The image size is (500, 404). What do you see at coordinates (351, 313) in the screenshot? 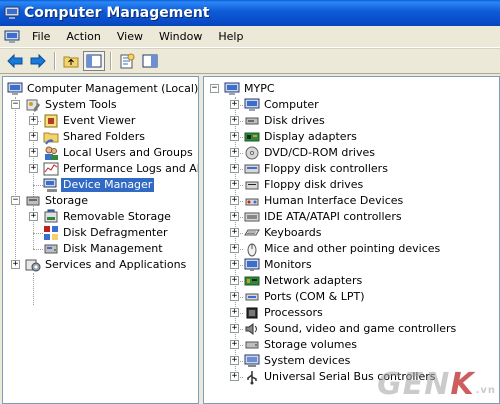
I see `device-category: + Processors` at bounding box center [351, 313].